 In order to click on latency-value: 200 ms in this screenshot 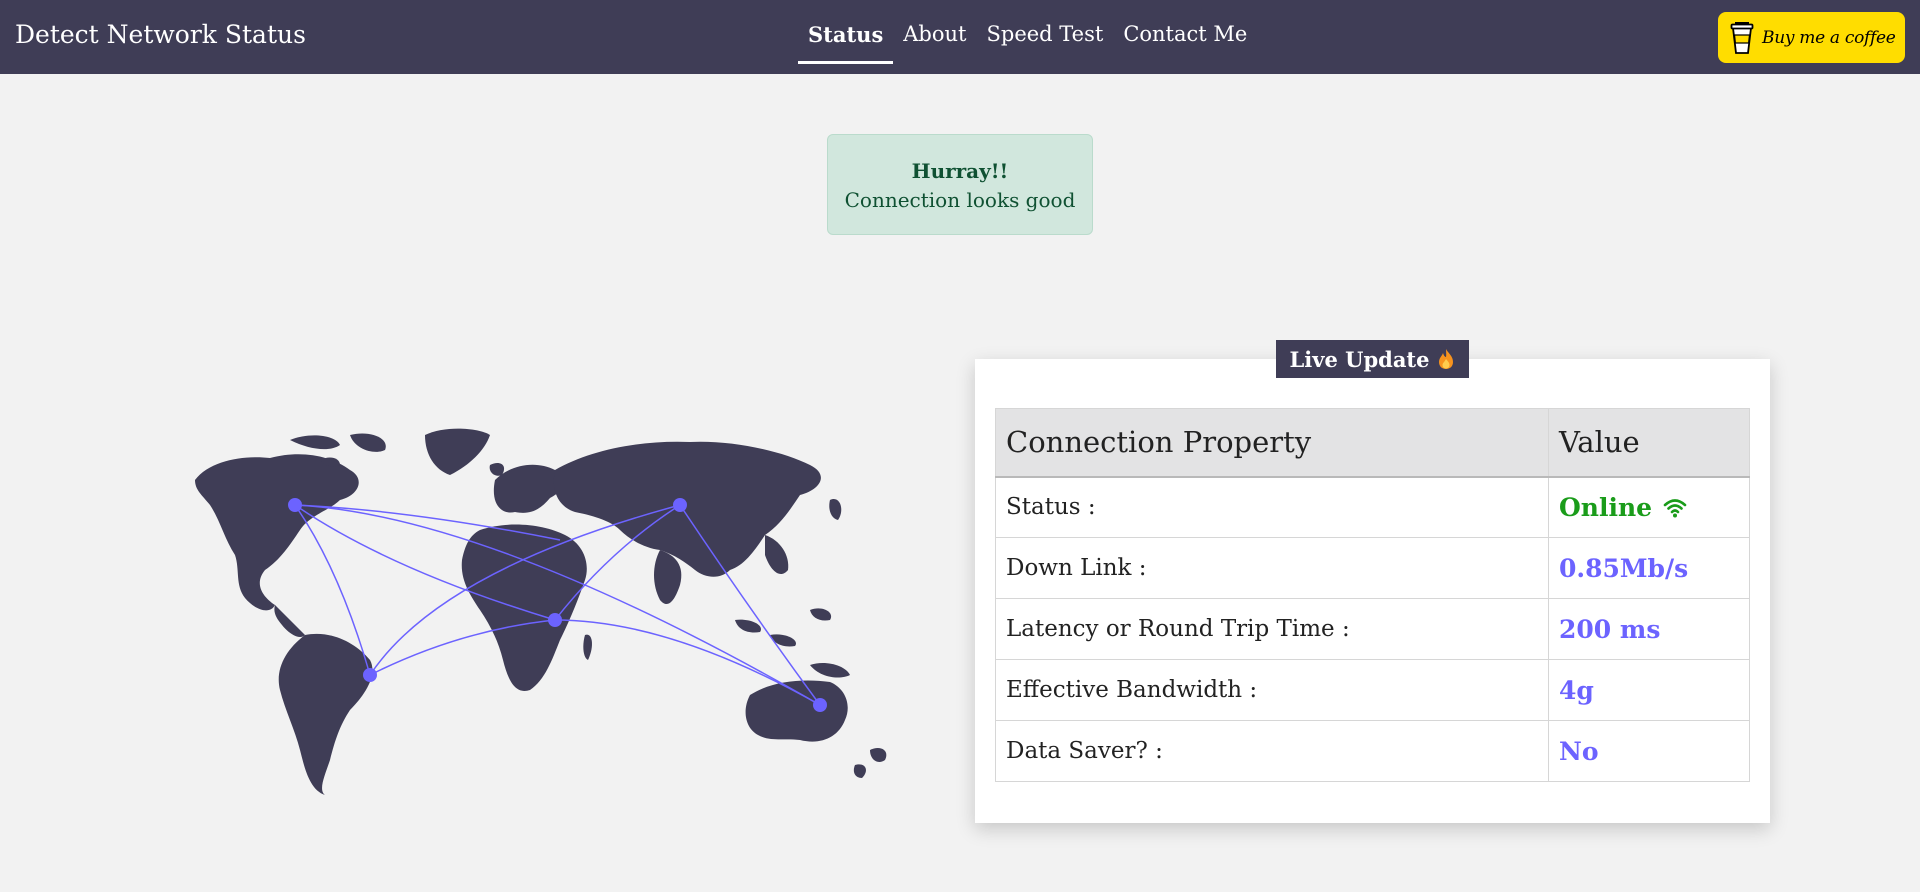, I will do `click(1610, 629)`.